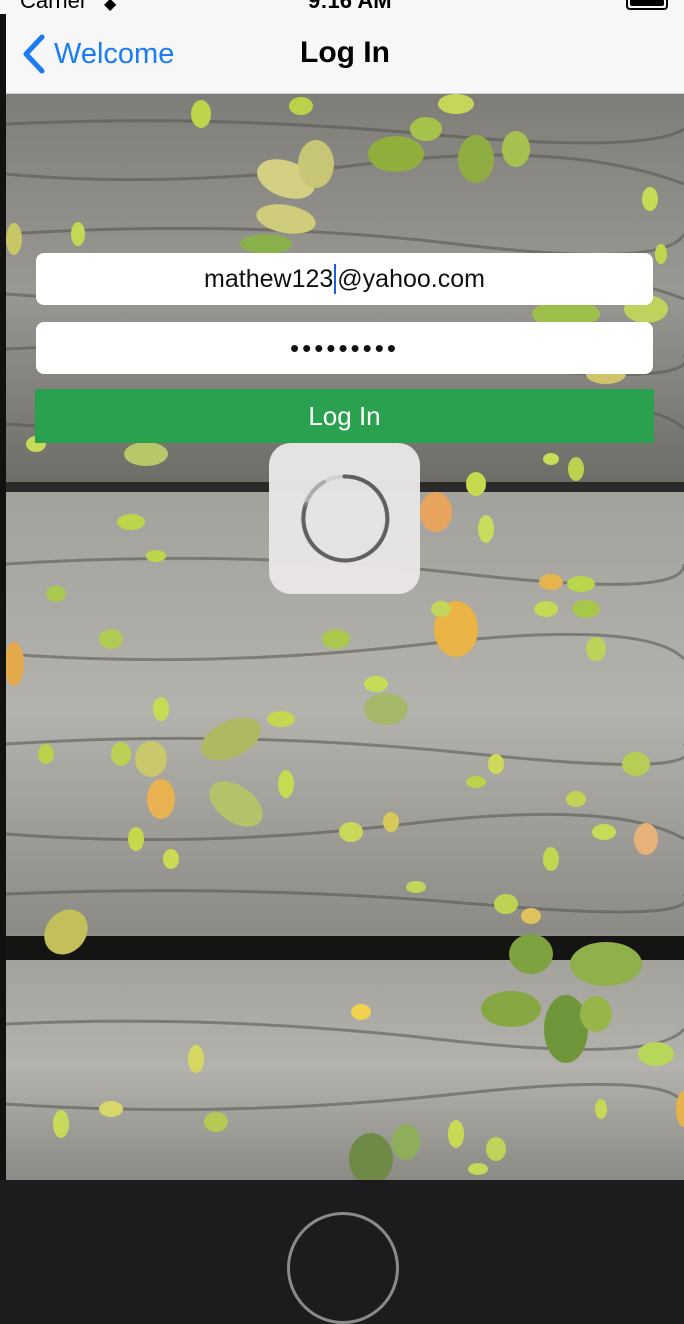 This screenshot has height=1324, width=684. What do you see at coordinates (54, 6) in the screenshot?
I see `carrier-label: Carrier` at bounding box center [54, 6].